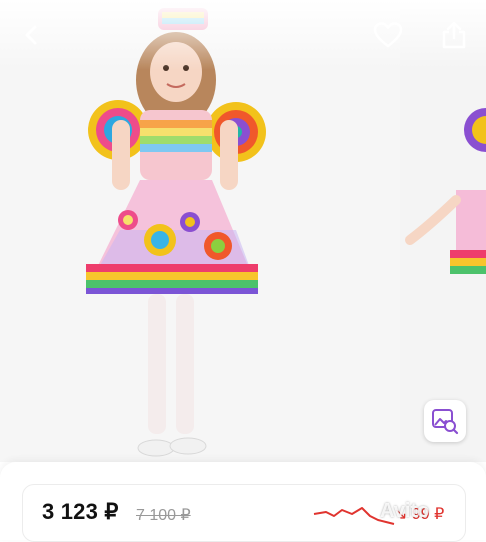  I want to click on image-search-button, so click(445, 421).